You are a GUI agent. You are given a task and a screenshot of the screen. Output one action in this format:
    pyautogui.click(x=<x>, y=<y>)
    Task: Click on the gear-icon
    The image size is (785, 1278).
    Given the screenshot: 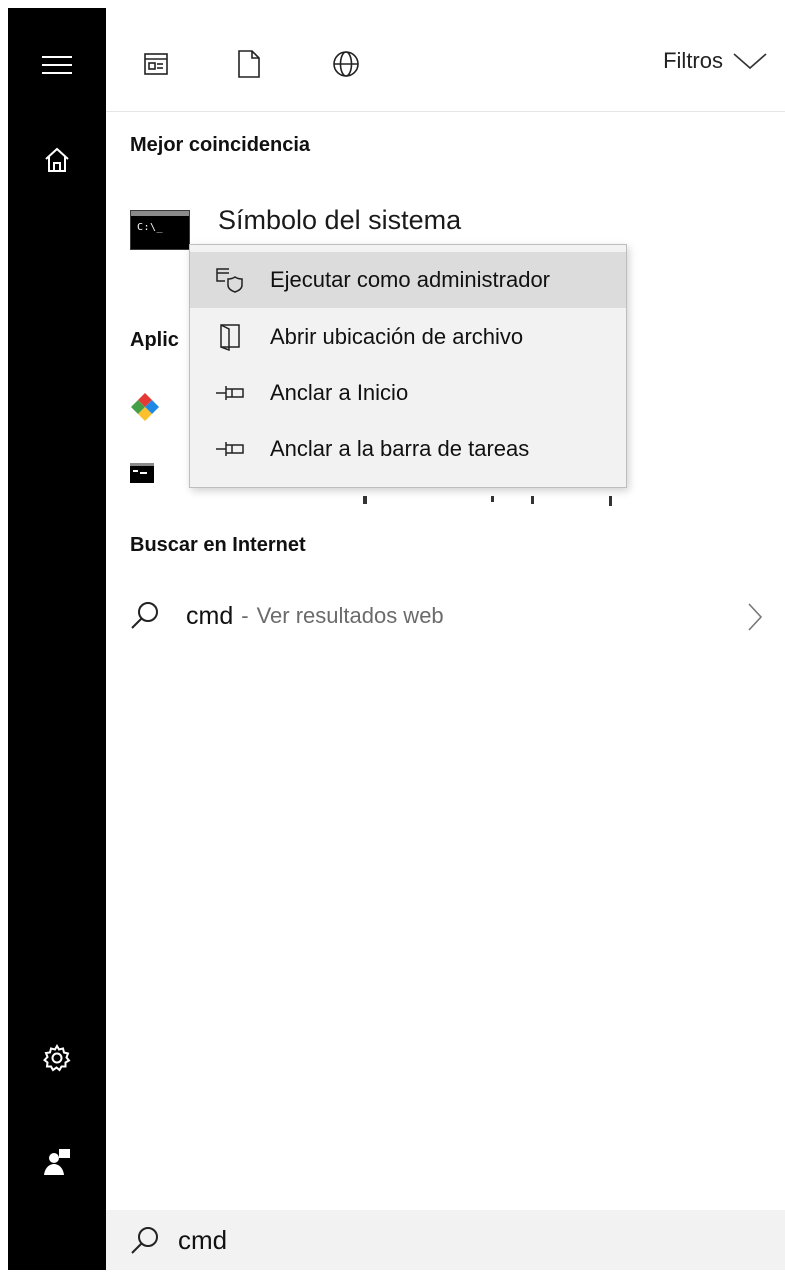 What is the action you would take?
    pyautogui.click(x=57, y=1058)
    